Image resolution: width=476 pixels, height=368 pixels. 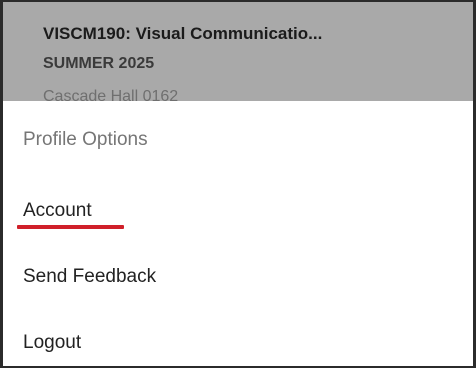 What do you see at coordinates (57, 211) in the screenshot?
I see `menu-item-account: Account` at bounding box center [57, 211].